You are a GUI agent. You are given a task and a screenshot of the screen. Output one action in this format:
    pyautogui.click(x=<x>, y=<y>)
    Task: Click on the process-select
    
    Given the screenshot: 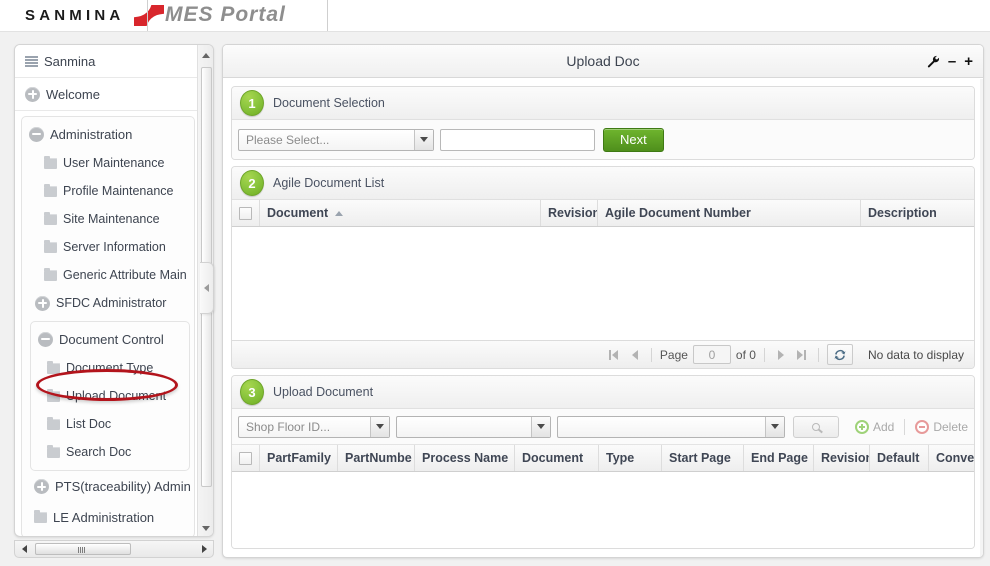 What is the action you would take?
    pyautogui.click(x=473, y=426)
    